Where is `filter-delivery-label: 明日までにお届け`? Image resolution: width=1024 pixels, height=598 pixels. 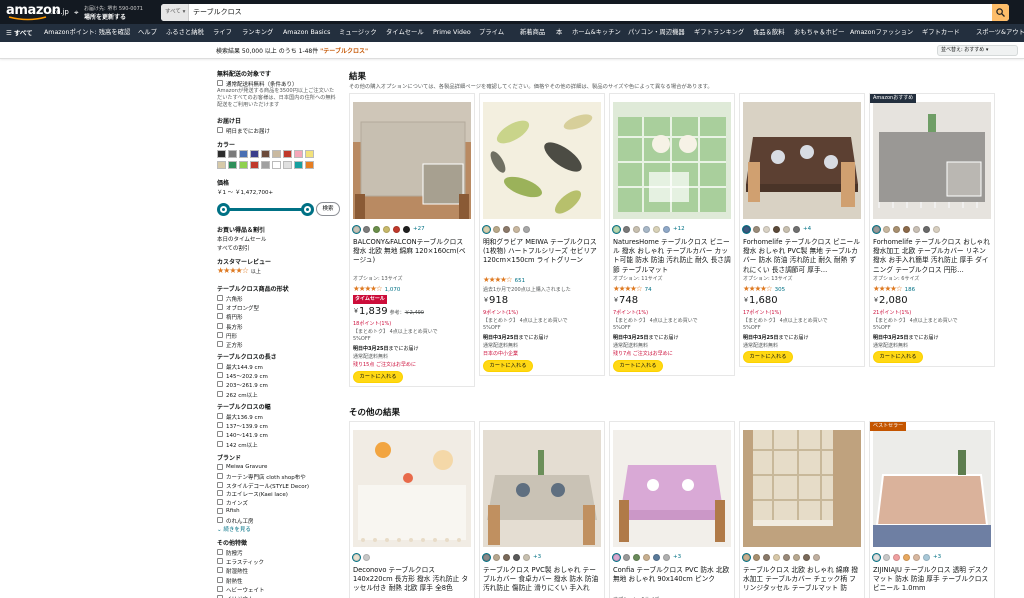
filter-delivery-label: 明日までにお届け is located at coordinates (248, 131).